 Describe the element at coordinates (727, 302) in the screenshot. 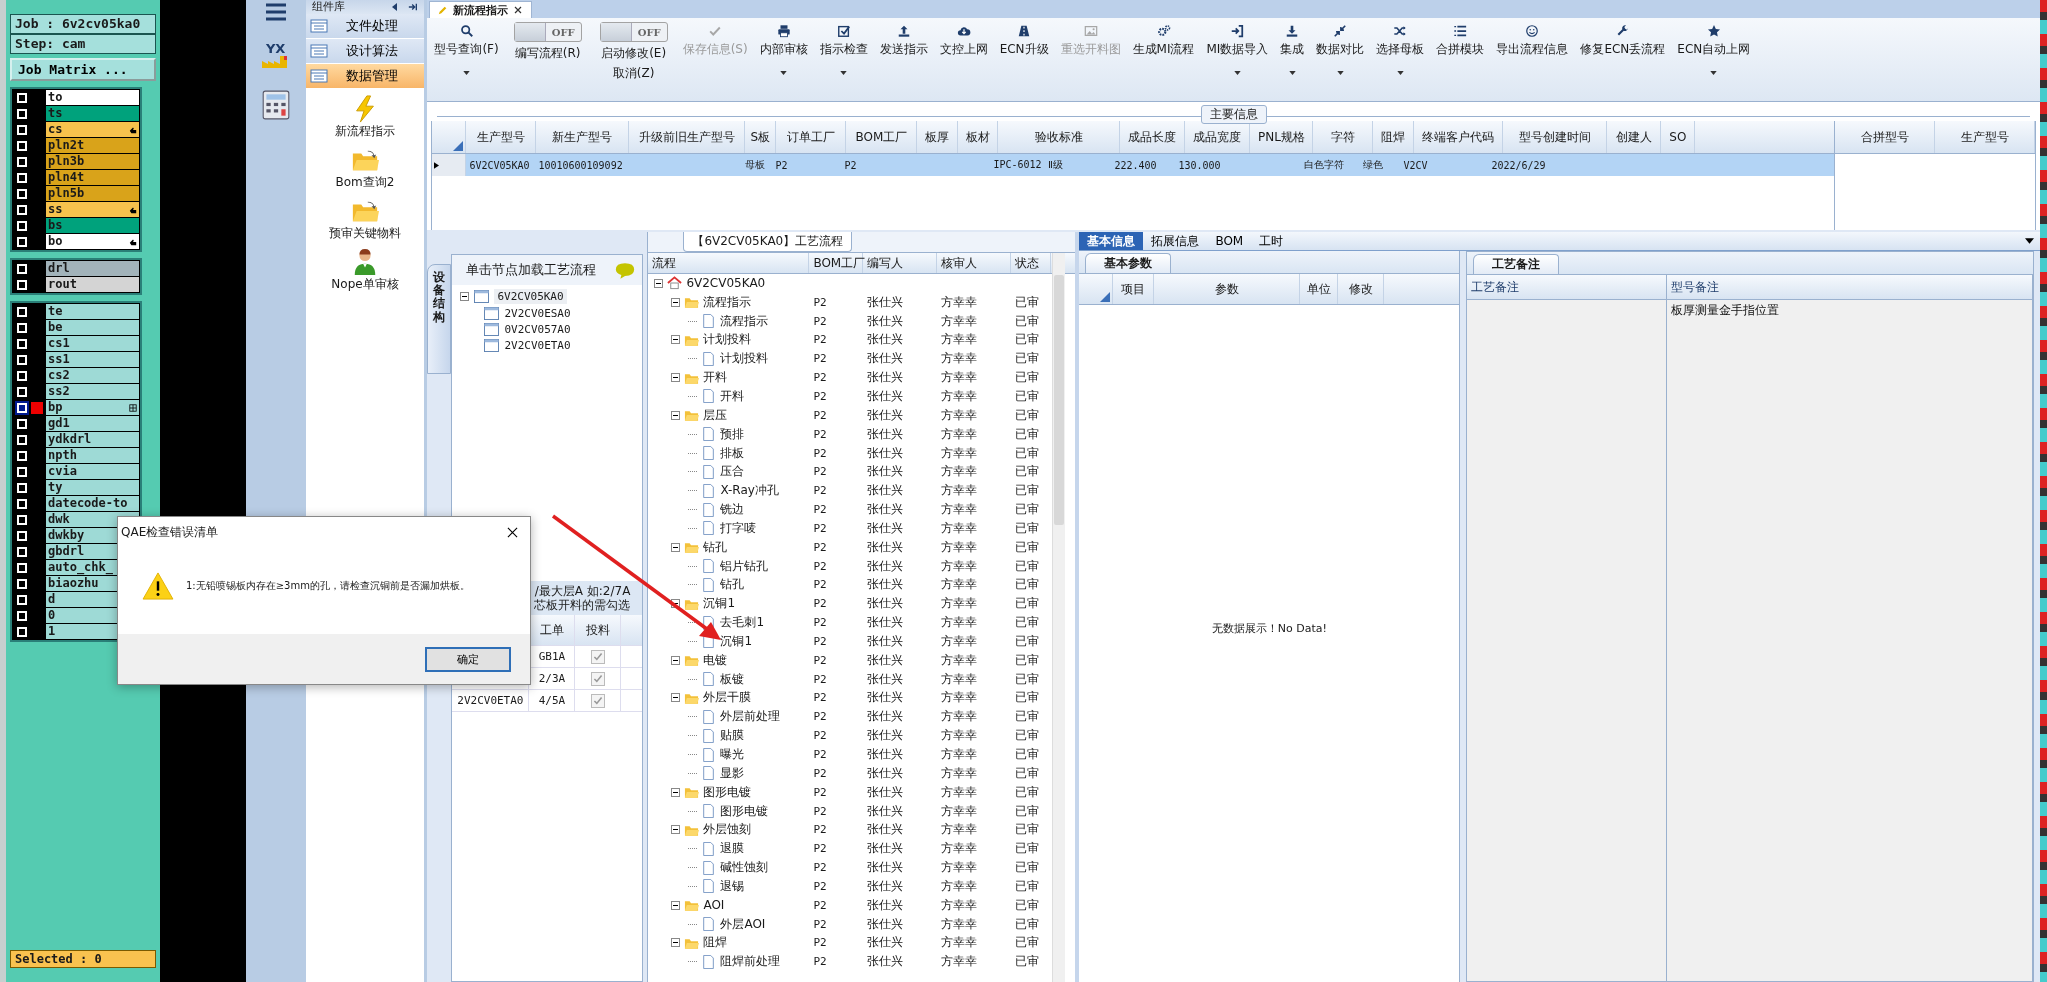

I see `process-name: 流程指示` at that location.